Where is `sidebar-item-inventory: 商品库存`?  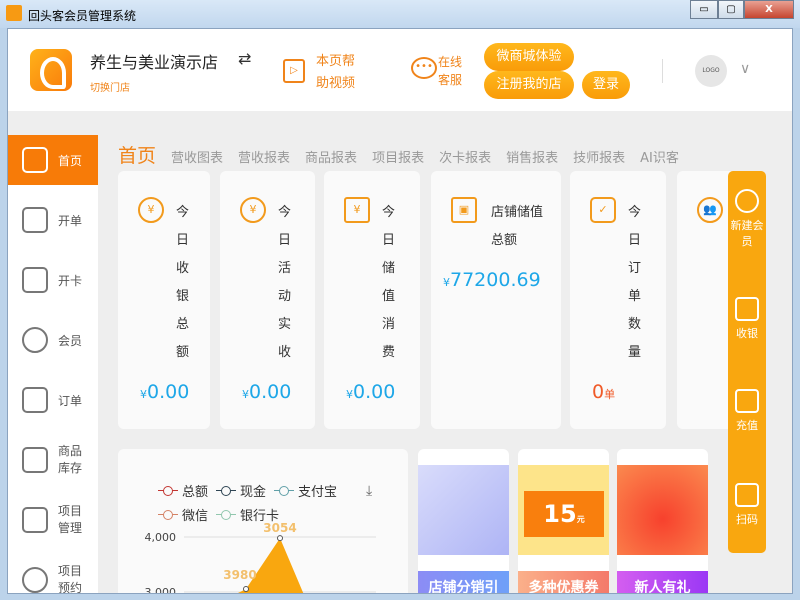 sidebar-item-inventory: 商品库存 is located at coordinates (53, 460).